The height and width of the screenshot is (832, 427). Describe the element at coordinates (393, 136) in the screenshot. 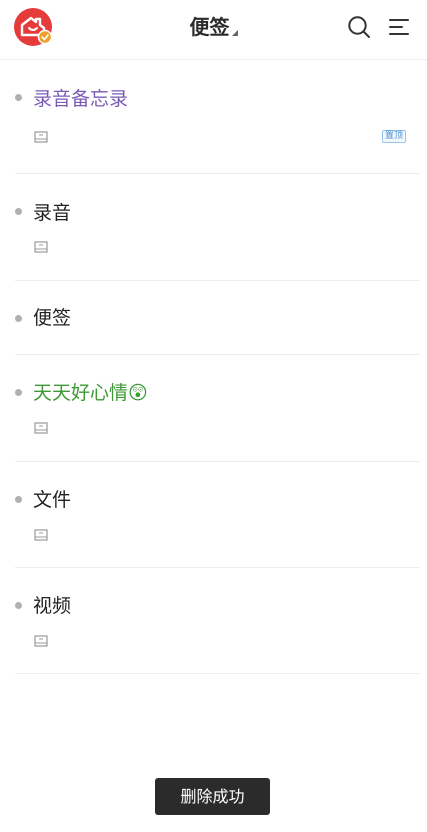

I see `pinned-badge: 置顶` at that location.